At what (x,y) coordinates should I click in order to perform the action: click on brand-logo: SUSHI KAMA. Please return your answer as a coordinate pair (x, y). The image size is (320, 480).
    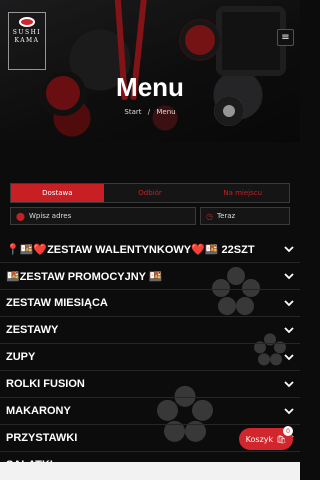
    Looking at the image, I should click on (27, 41).